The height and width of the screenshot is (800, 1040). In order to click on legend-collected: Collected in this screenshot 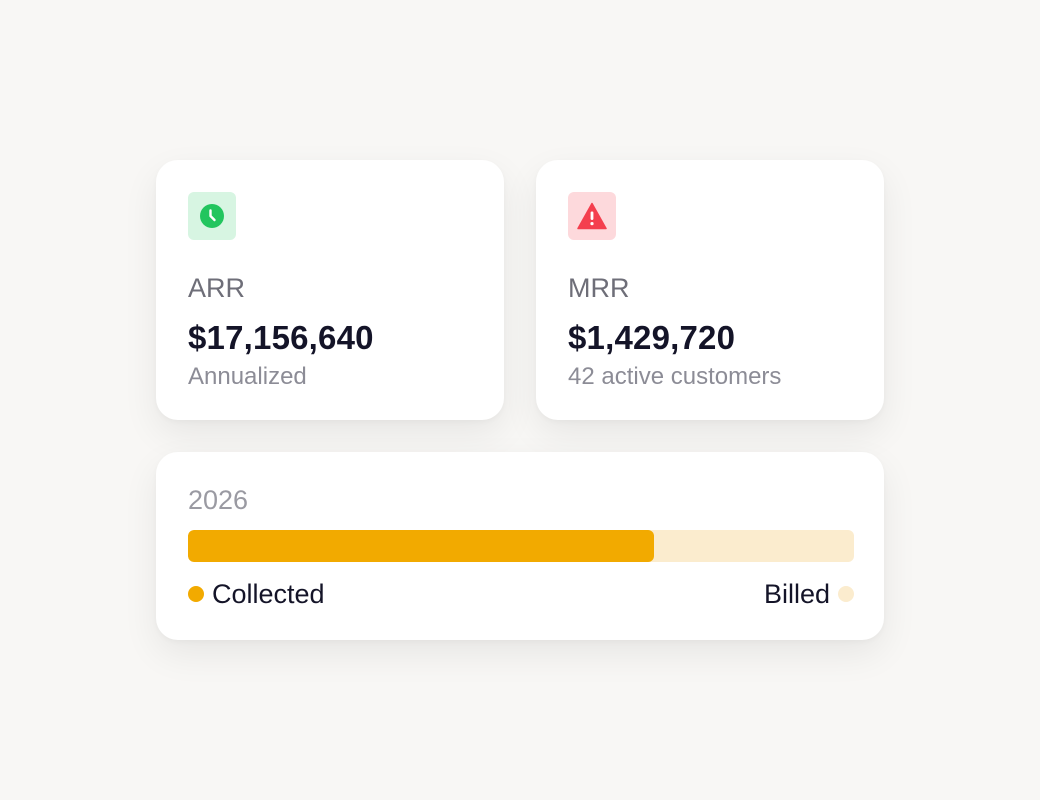, I will do `click(256, 594)`.